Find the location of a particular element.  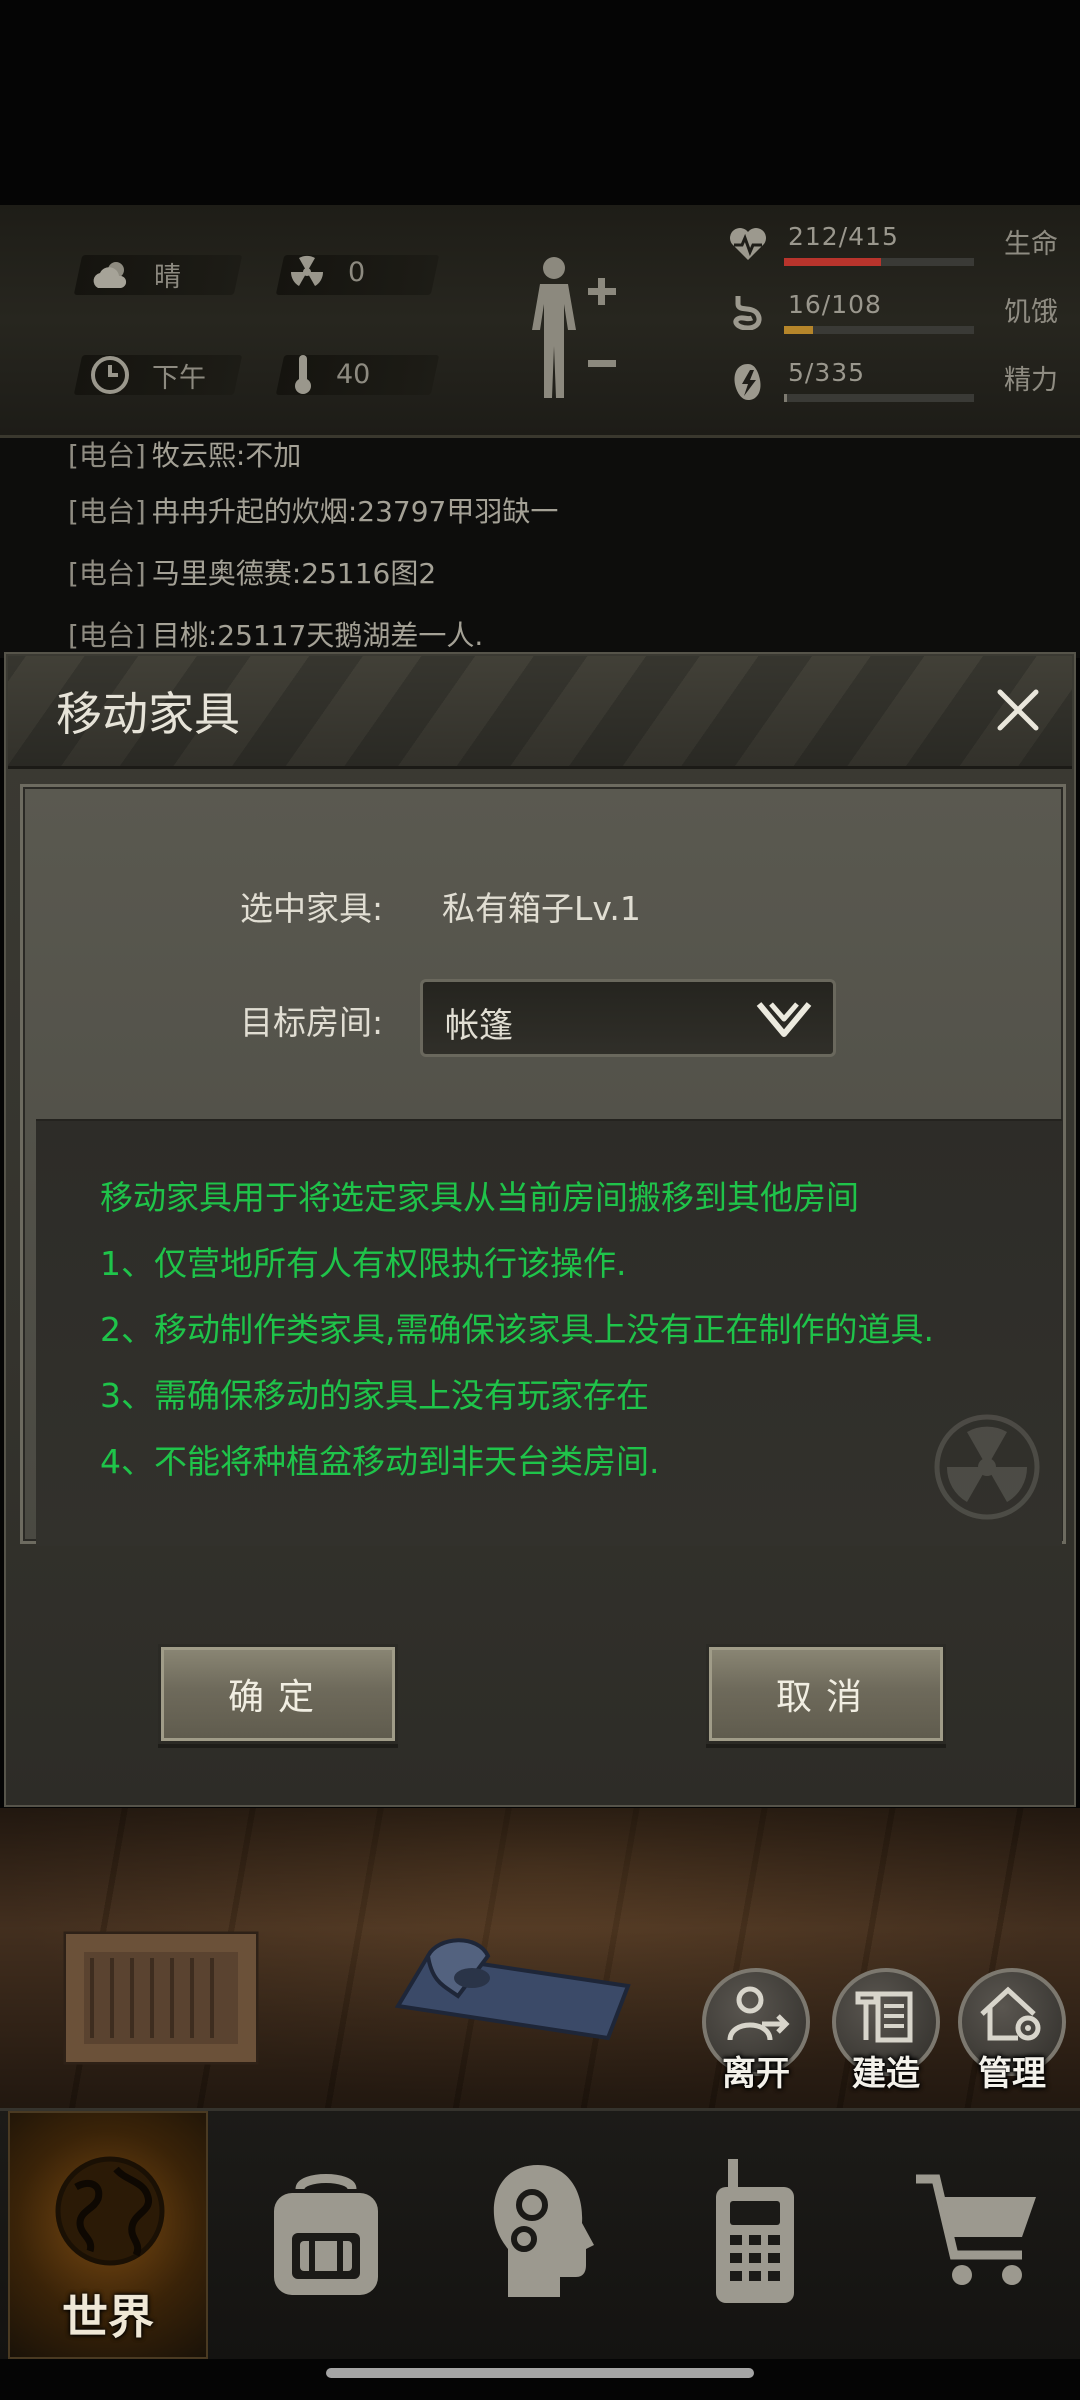

dialog-title: 移动家具 is located at coordinates (148, 714).